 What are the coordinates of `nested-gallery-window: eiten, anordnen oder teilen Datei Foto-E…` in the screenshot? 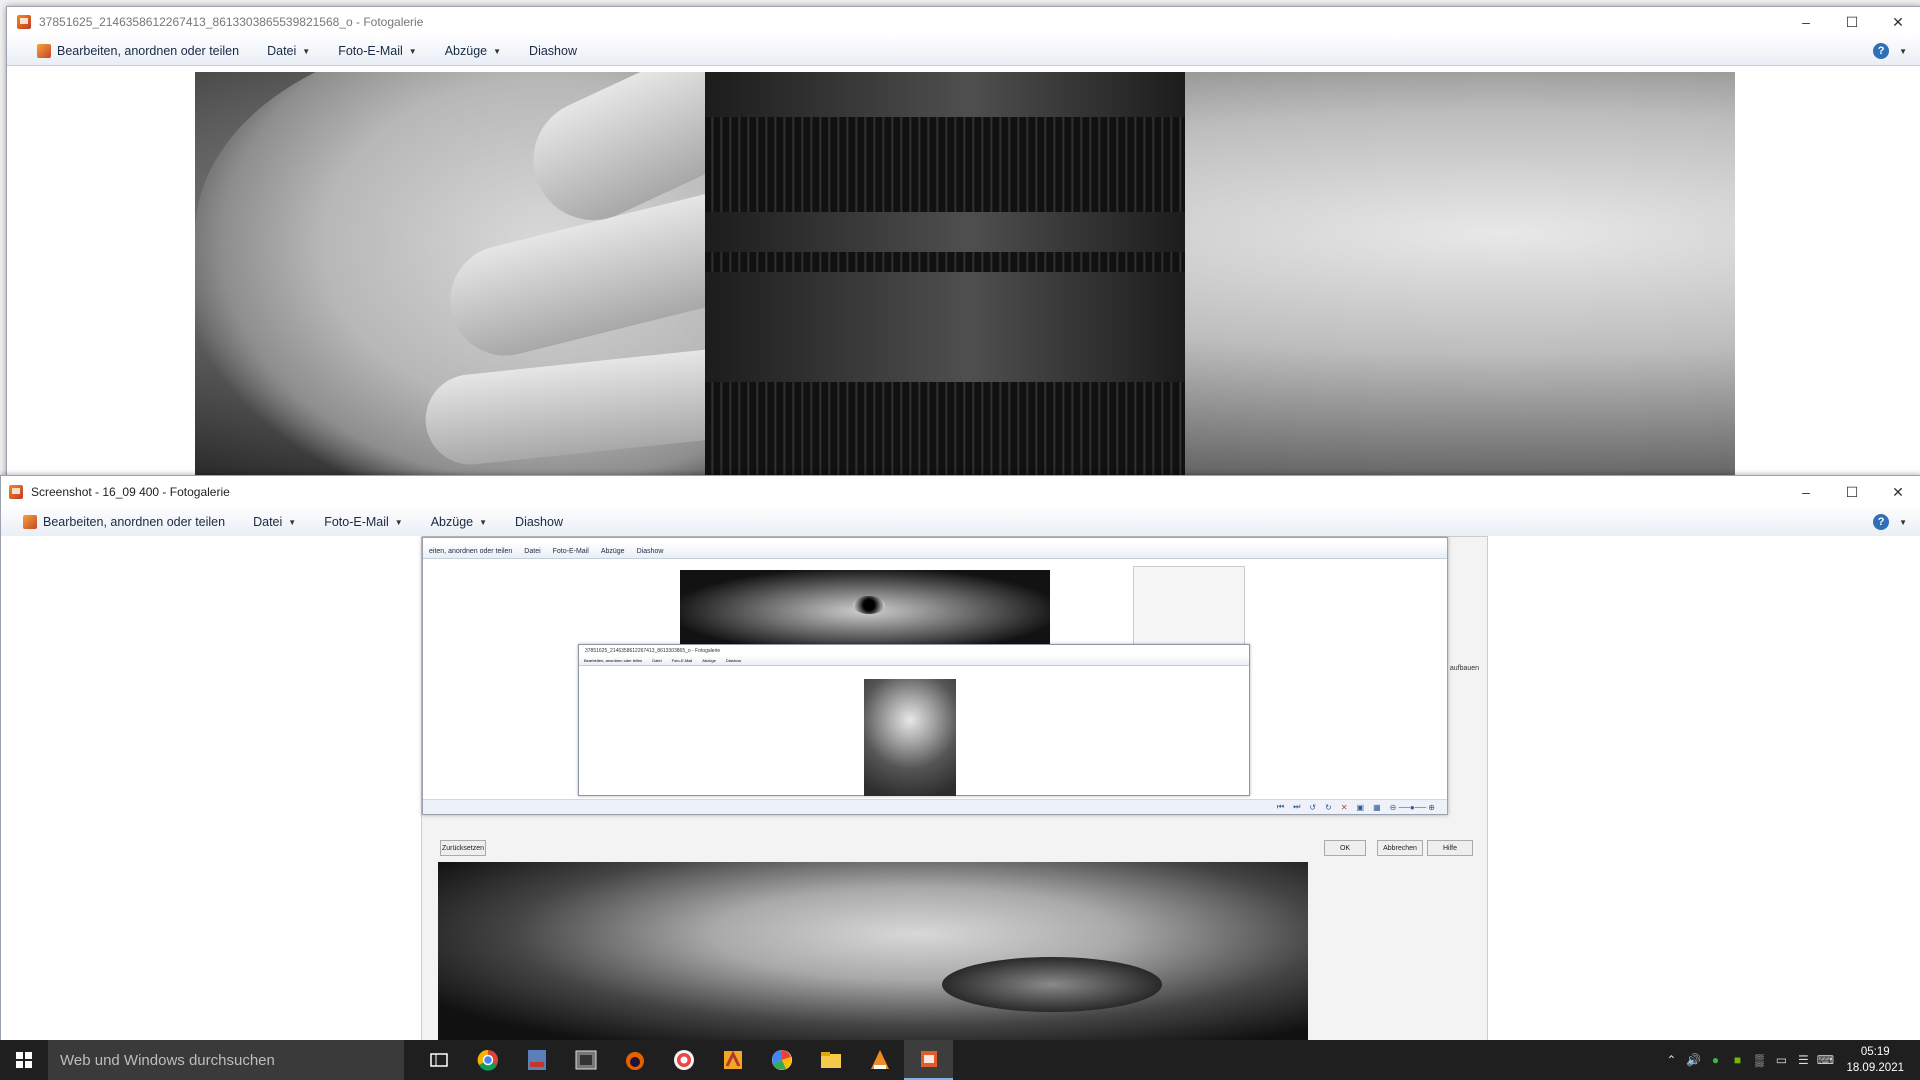 It's located at (935, 676).